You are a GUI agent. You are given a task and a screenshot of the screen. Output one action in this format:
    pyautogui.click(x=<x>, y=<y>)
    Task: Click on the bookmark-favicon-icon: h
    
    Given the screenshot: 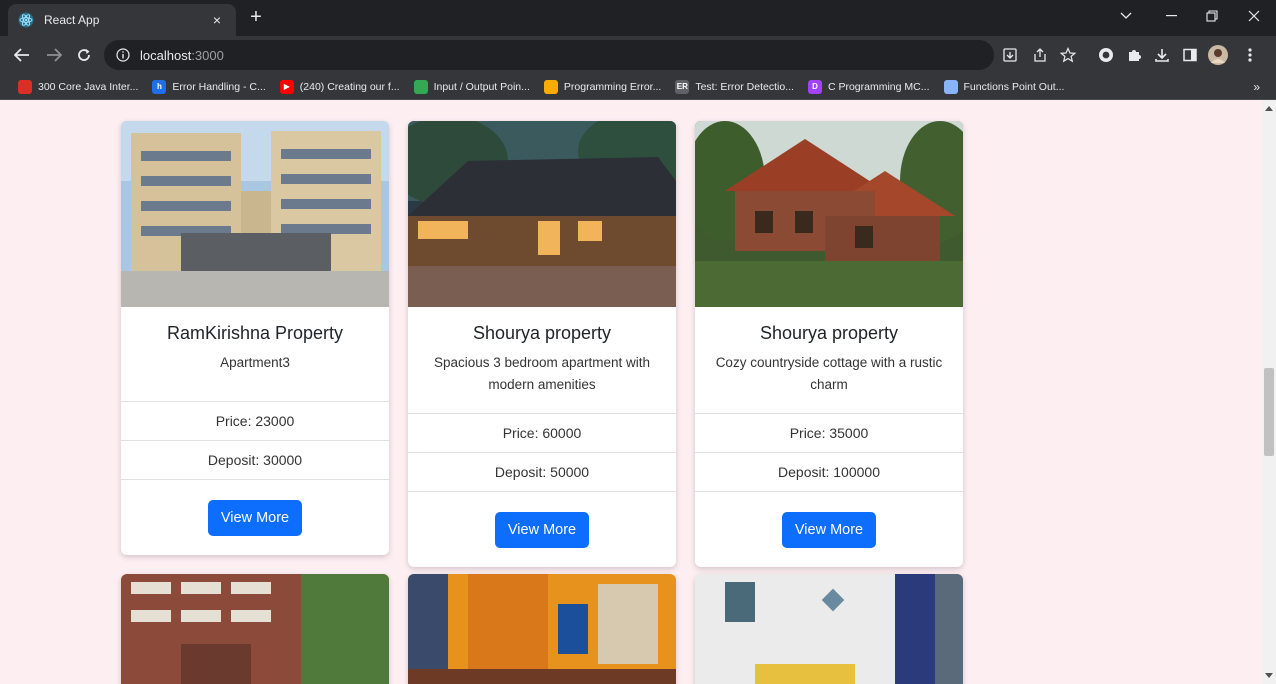 What is the action you would take?
    pyautogui.click(x=159, y=86)
    